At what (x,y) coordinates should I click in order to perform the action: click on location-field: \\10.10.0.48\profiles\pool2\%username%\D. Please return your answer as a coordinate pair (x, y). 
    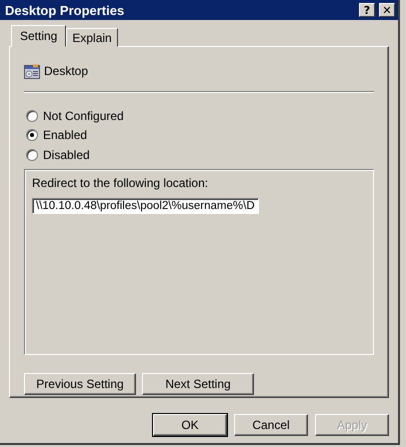
    Looking at the image, I should click on (145, 206).